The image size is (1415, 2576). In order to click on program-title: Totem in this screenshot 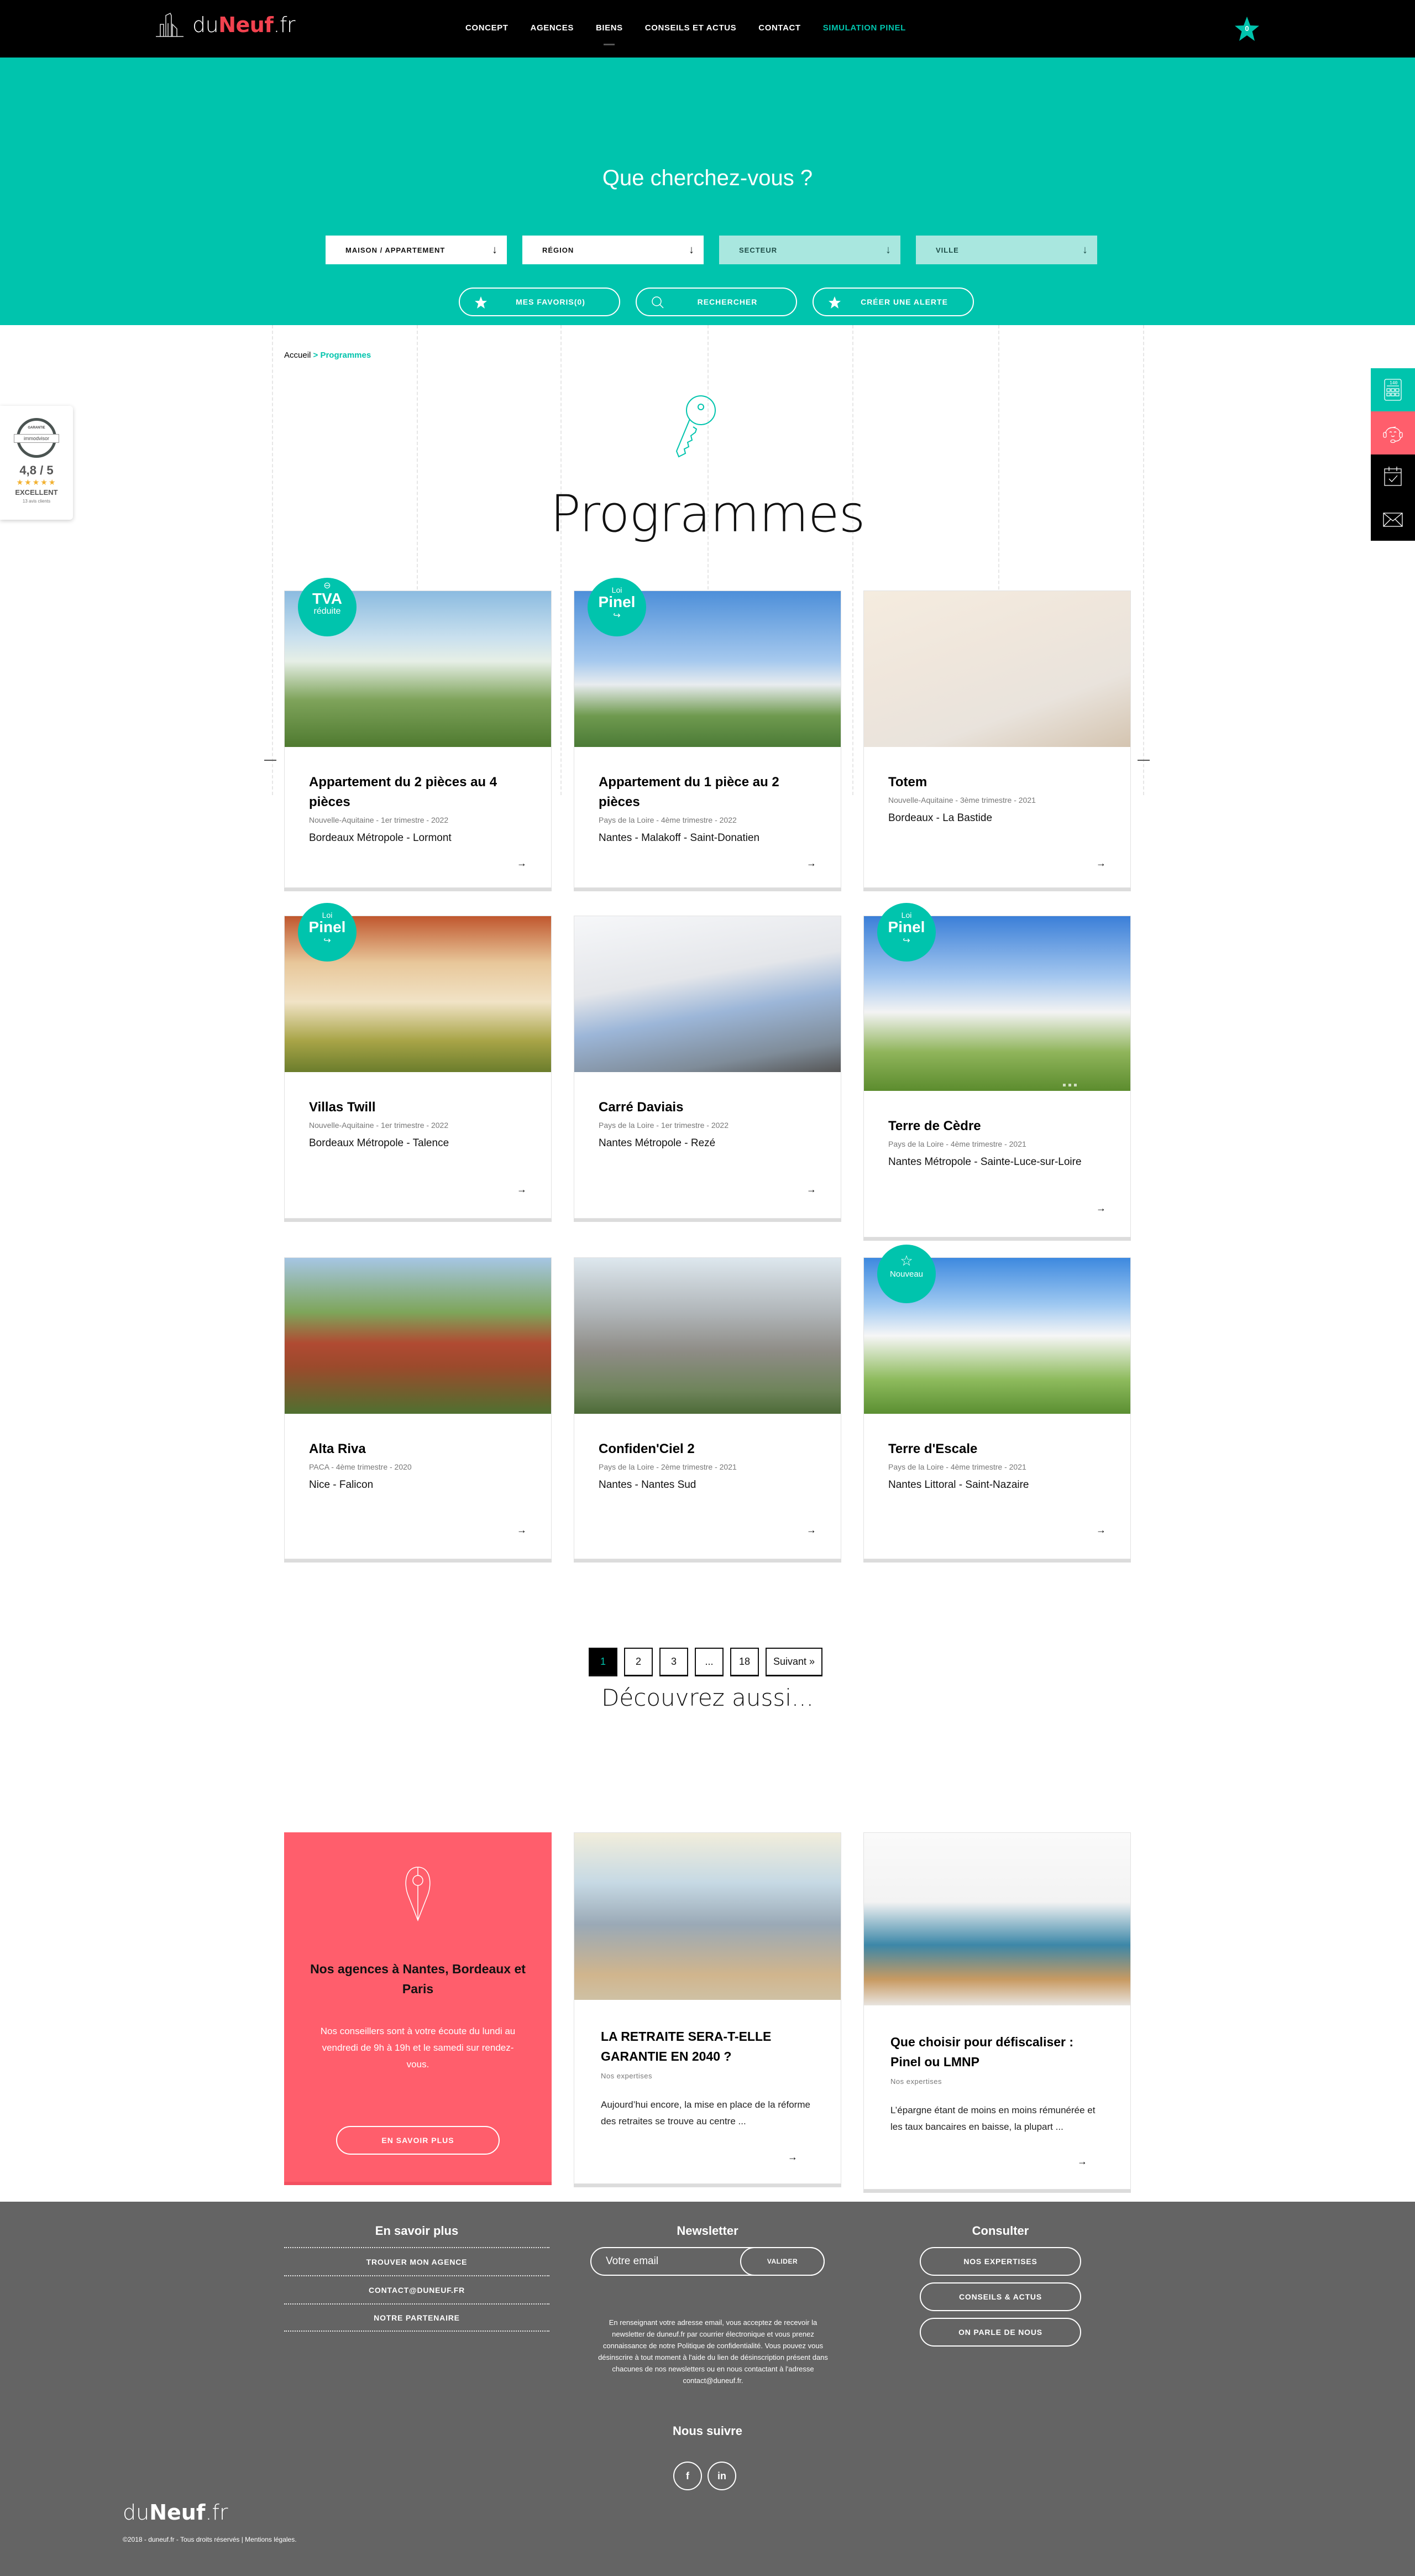, I will do `click(997, 782)`.